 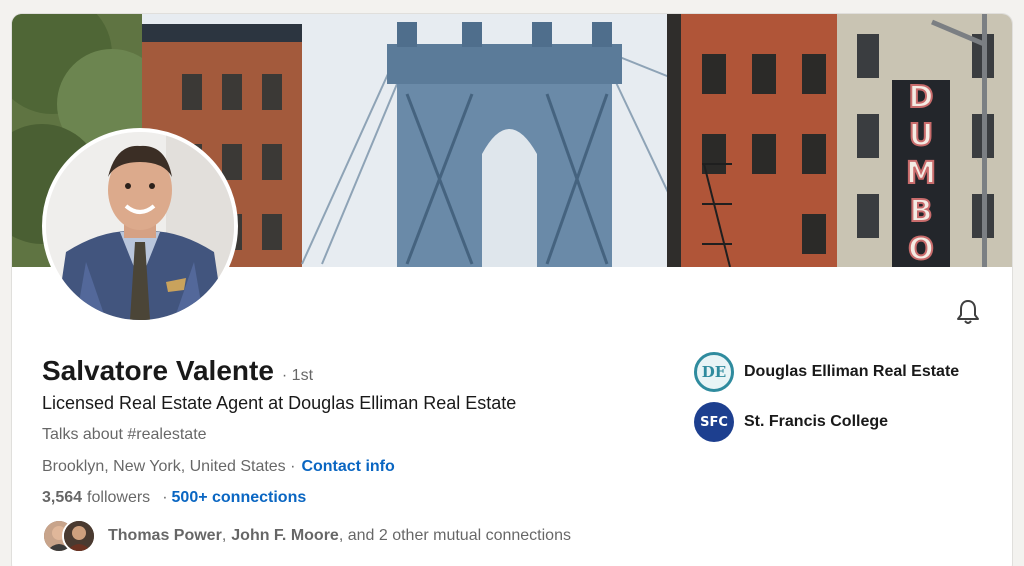 I want to click on sign-letter: B, so click(x=921, y=212).